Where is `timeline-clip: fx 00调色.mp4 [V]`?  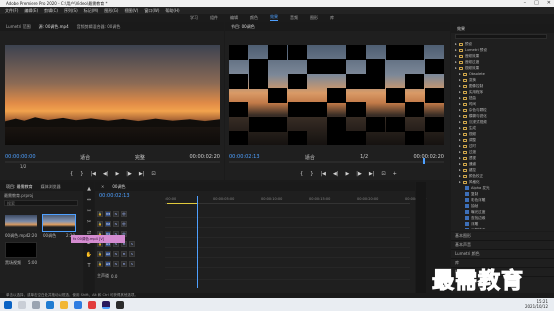
timeline-clip: fx 00调色.mp4 [V] is located at coordinates (98, 239).